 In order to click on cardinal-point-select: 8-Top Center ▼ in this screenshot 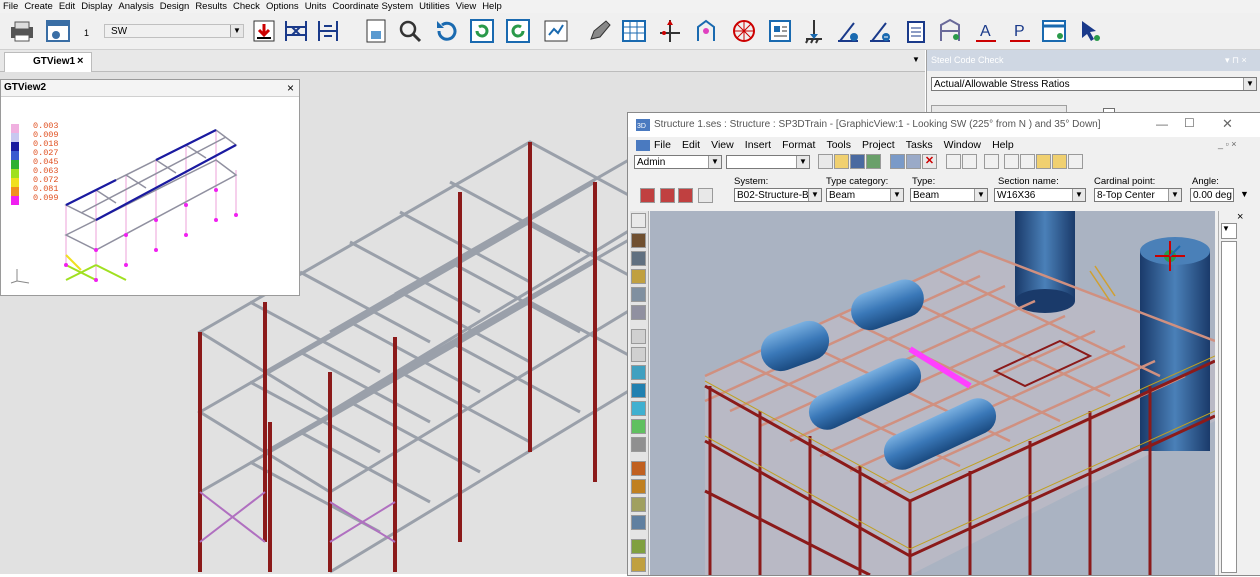, I will do `click(1138, 195)`.